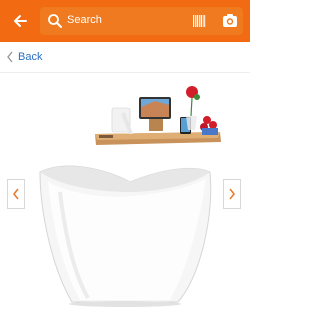  What do you see at coordinates (125, 57) in the screenshot?
I see `back-bar: Back` at bounding box center [125, 57].